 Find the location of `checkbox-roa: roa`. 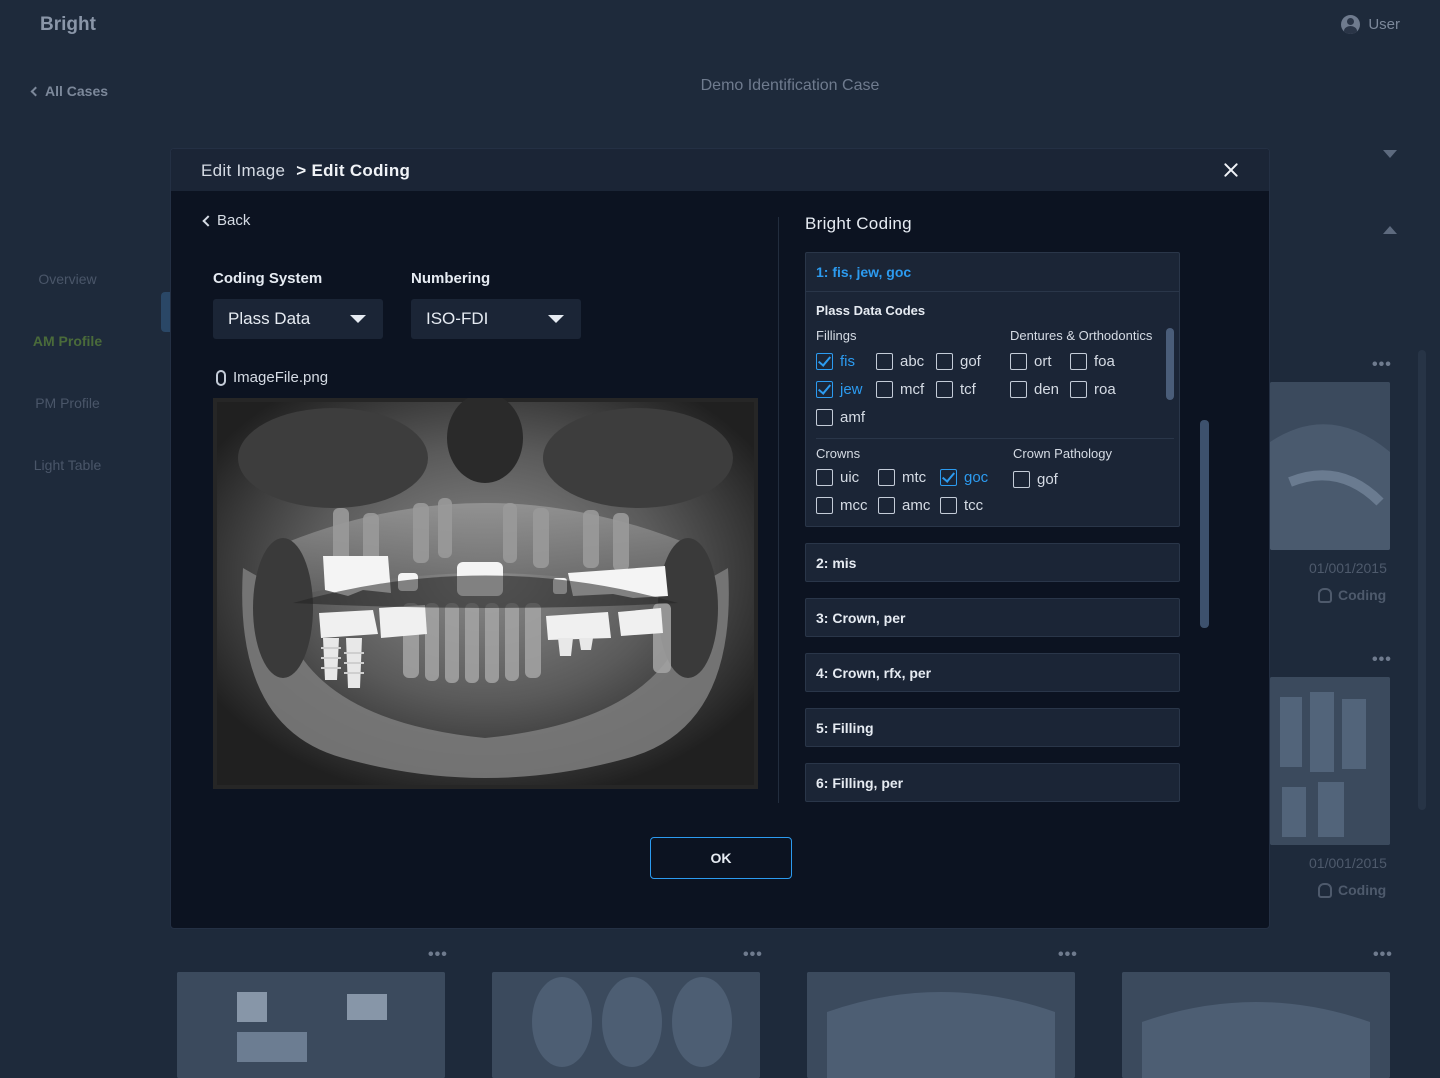

checkbox-roa: roa is located at coordinates (1093, 389).